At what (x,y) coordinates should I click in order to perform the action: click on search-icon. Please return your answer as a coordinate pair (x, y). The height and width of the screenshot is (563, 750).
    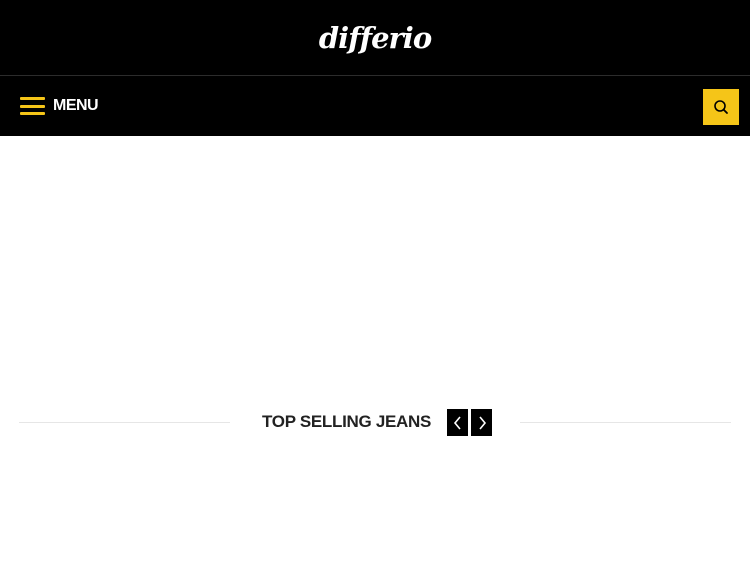
    Looking at the image, I should click on (721, 107).